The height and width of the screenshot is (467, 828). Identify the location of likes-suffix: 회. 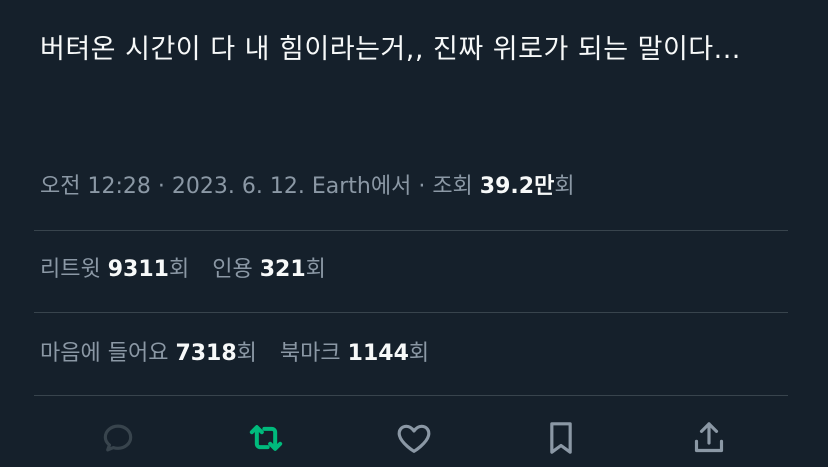
(246, 353).